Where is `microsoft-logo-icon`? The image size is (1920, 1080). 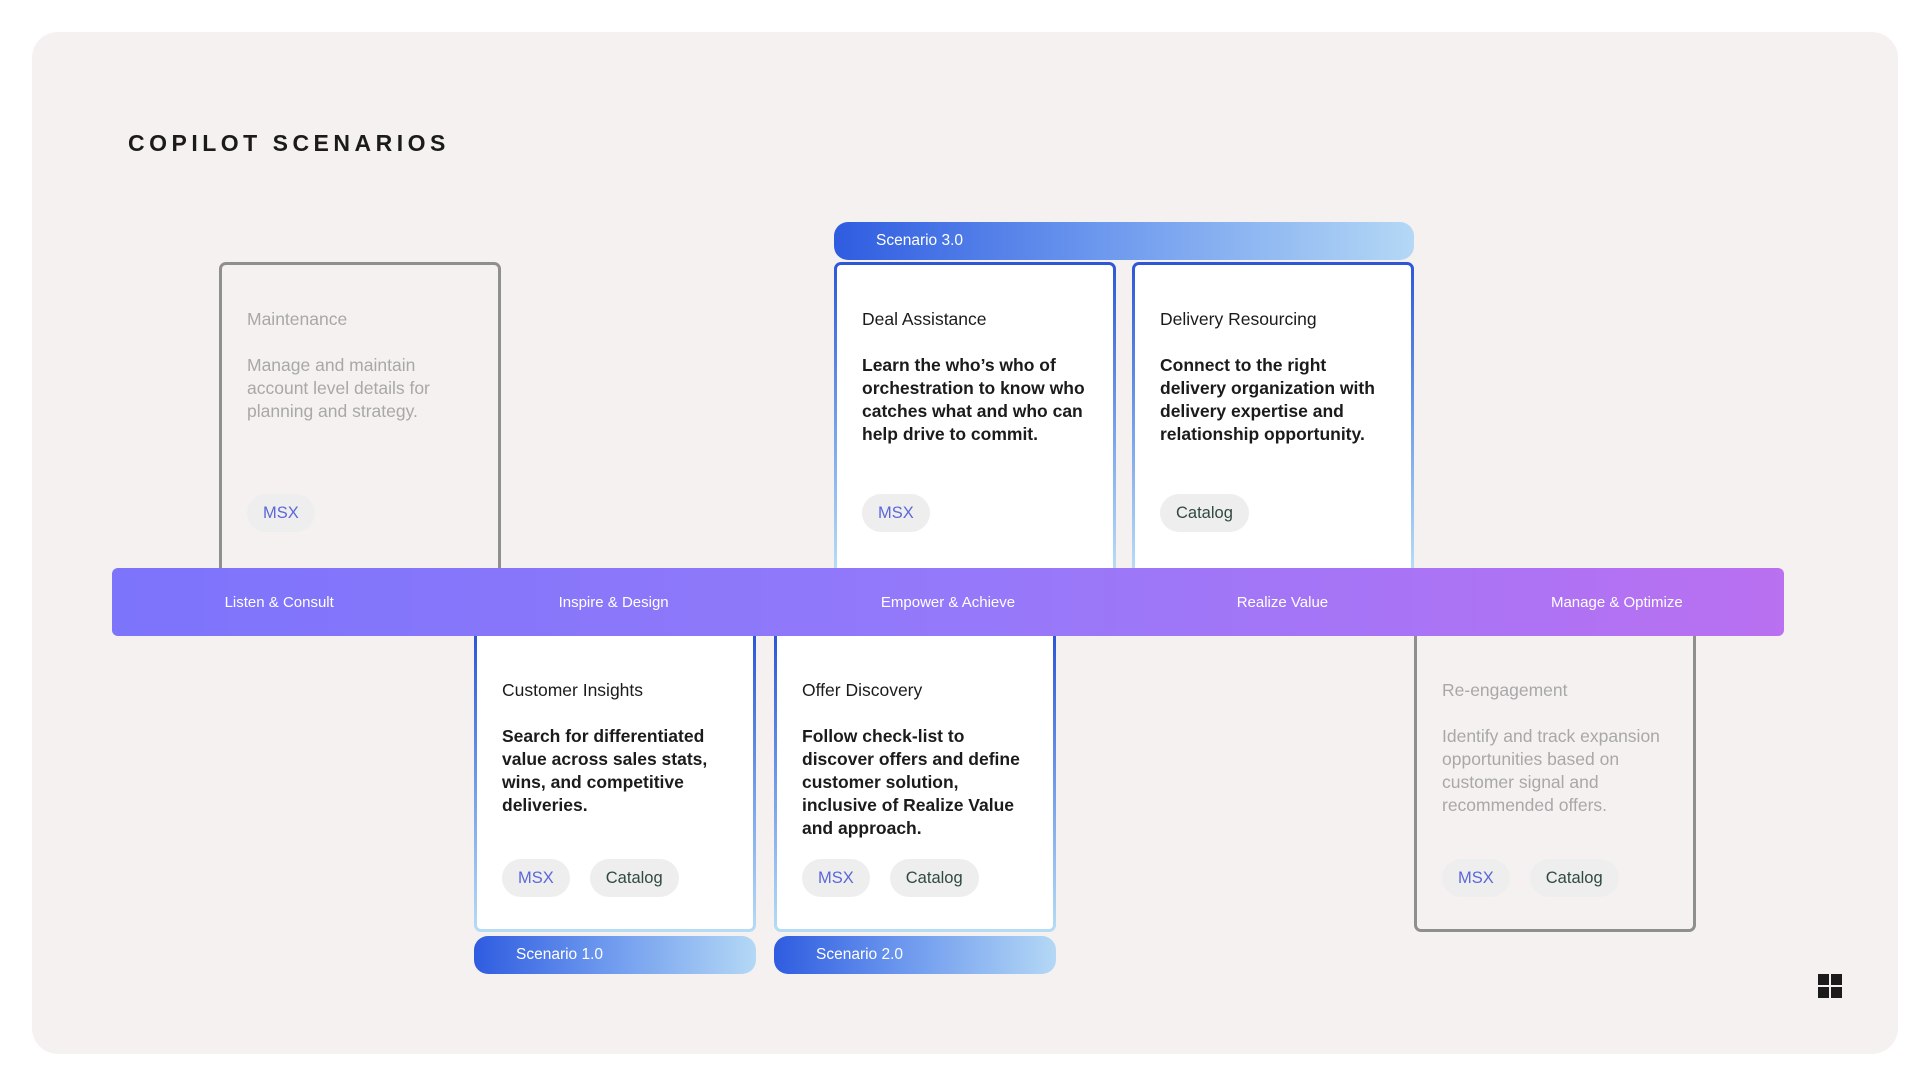
microsoft-logo-icon is located at coordinates (1830, 986).